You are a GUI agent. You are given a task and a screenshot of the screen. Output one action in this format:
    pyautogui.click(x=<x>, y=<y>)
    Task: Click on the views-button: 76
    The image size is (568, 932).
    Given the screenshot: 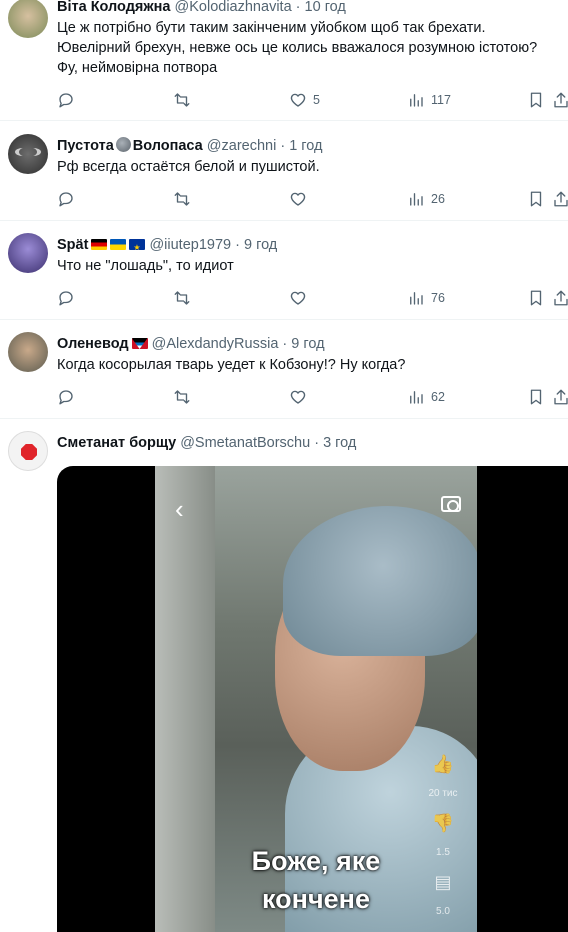 What is the action you would take?
    pyautogui.click(x=426, y=298)
    